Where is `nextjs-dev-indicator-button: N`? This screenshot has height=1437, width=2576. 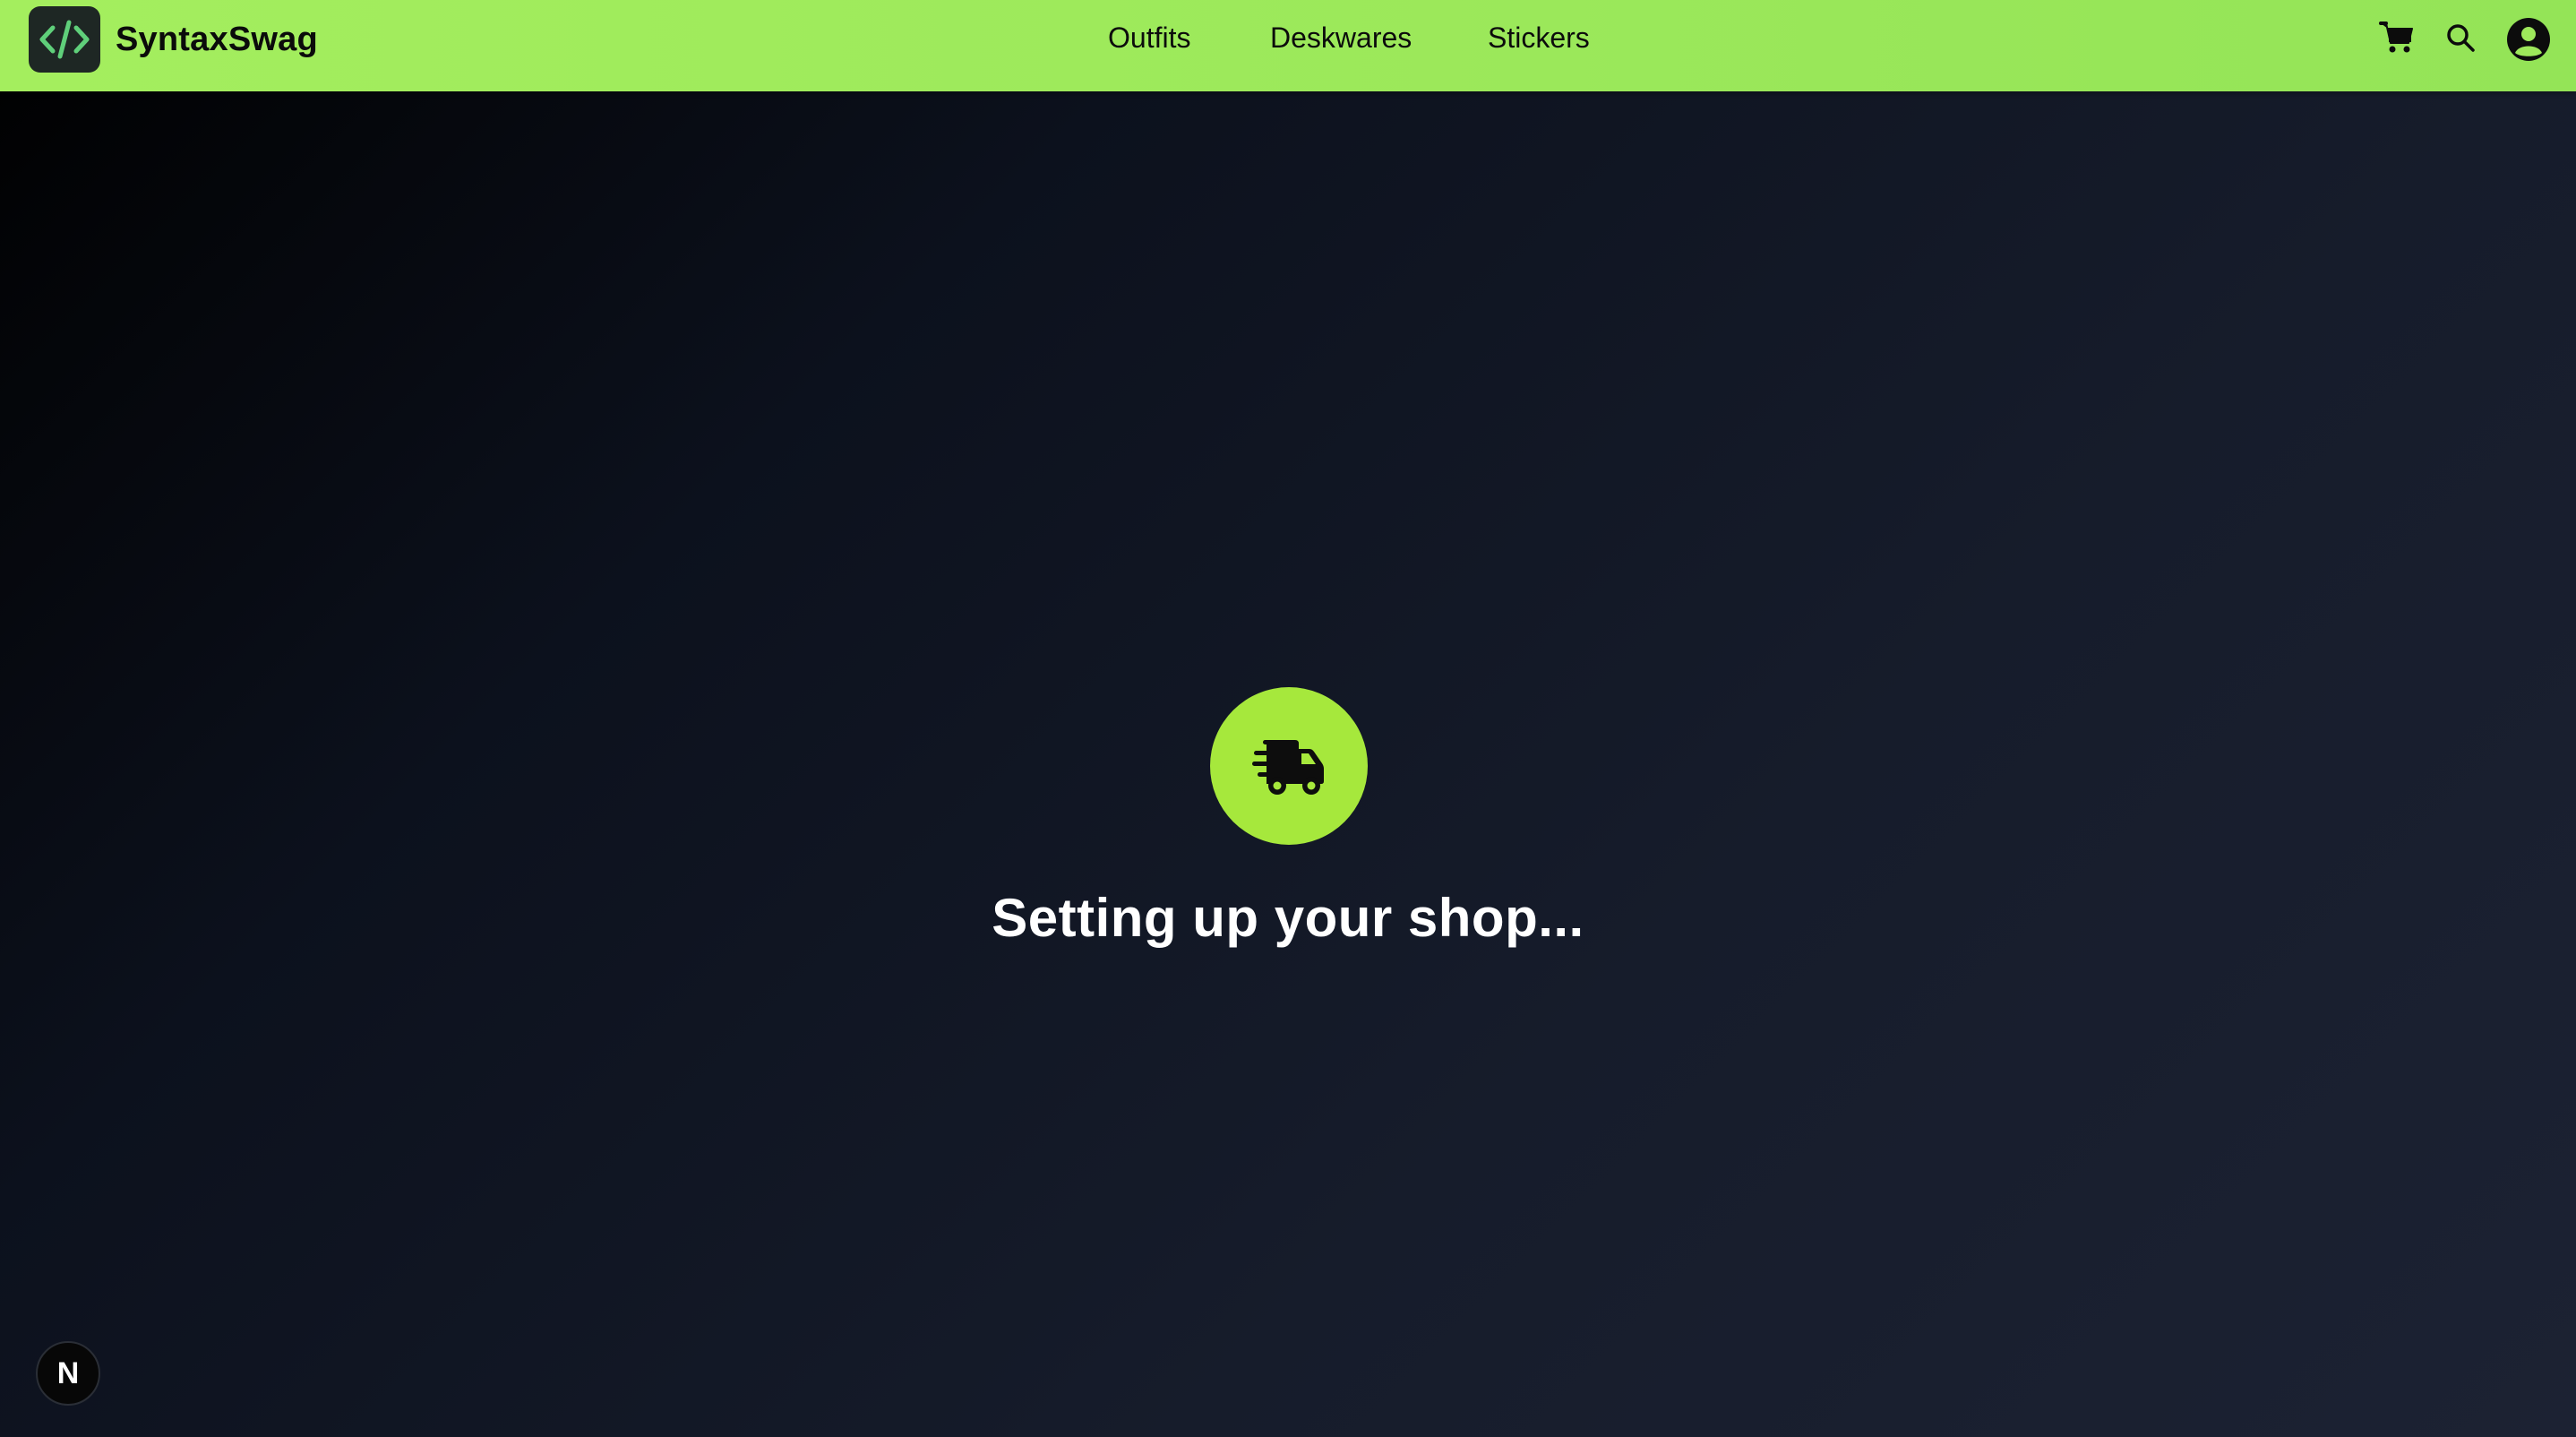 nextjs-dev-indicator-button: N is located at coordinates (68, 1373).